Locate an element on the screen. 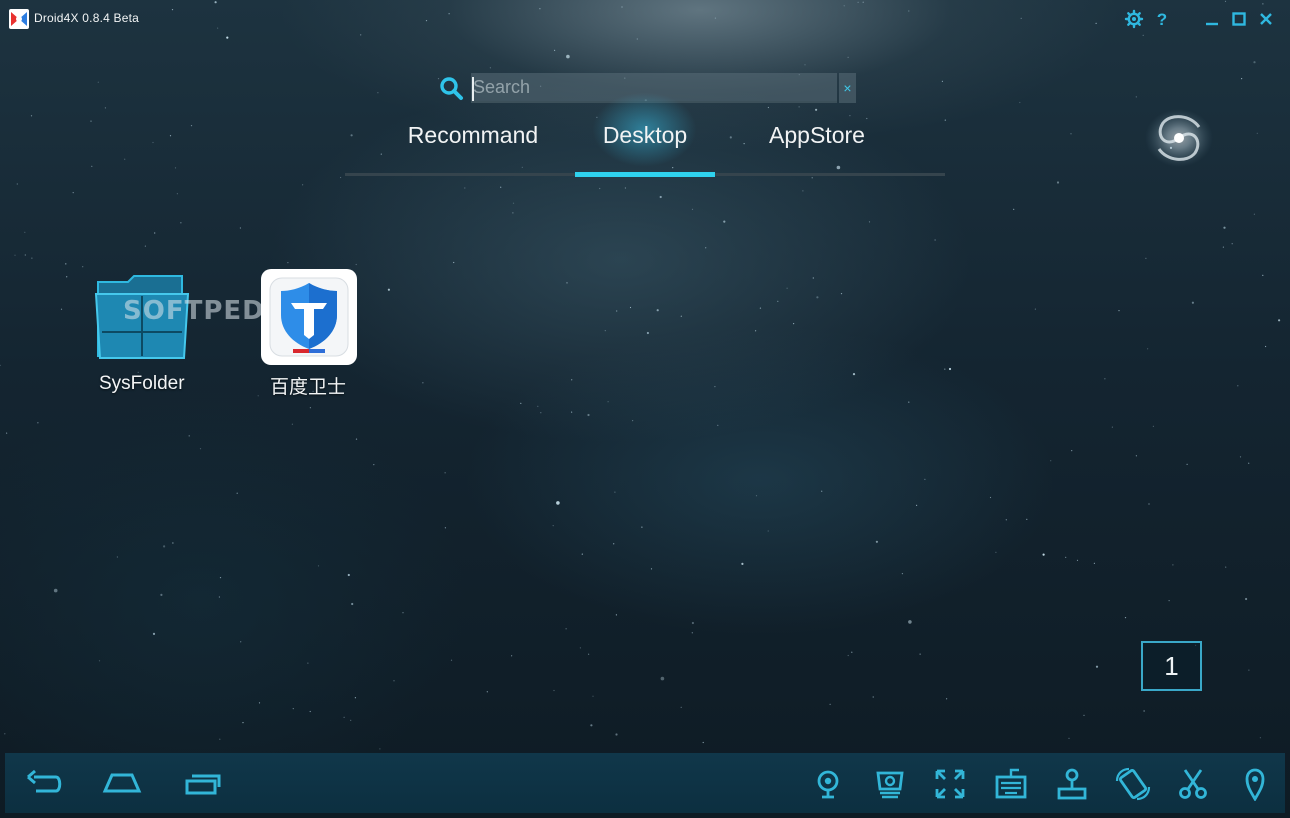 This screenshot has height=818, width=1290. search-icon is located at coordinates (452, 89).